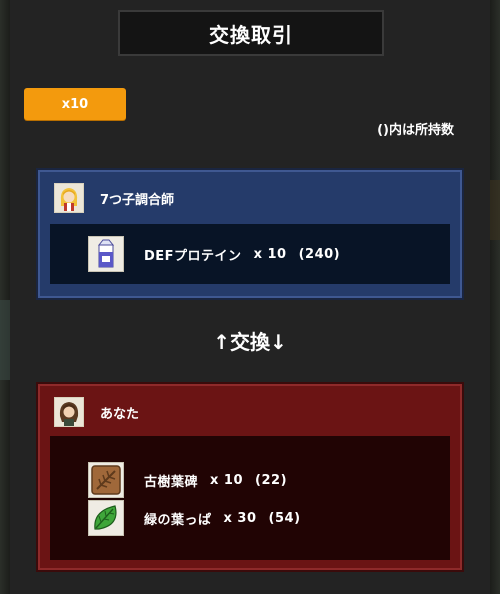  What do you see at coordinates (106, 518) in the screenshot?
I see `green-leaf-icon` at bounding box center [106, 518].